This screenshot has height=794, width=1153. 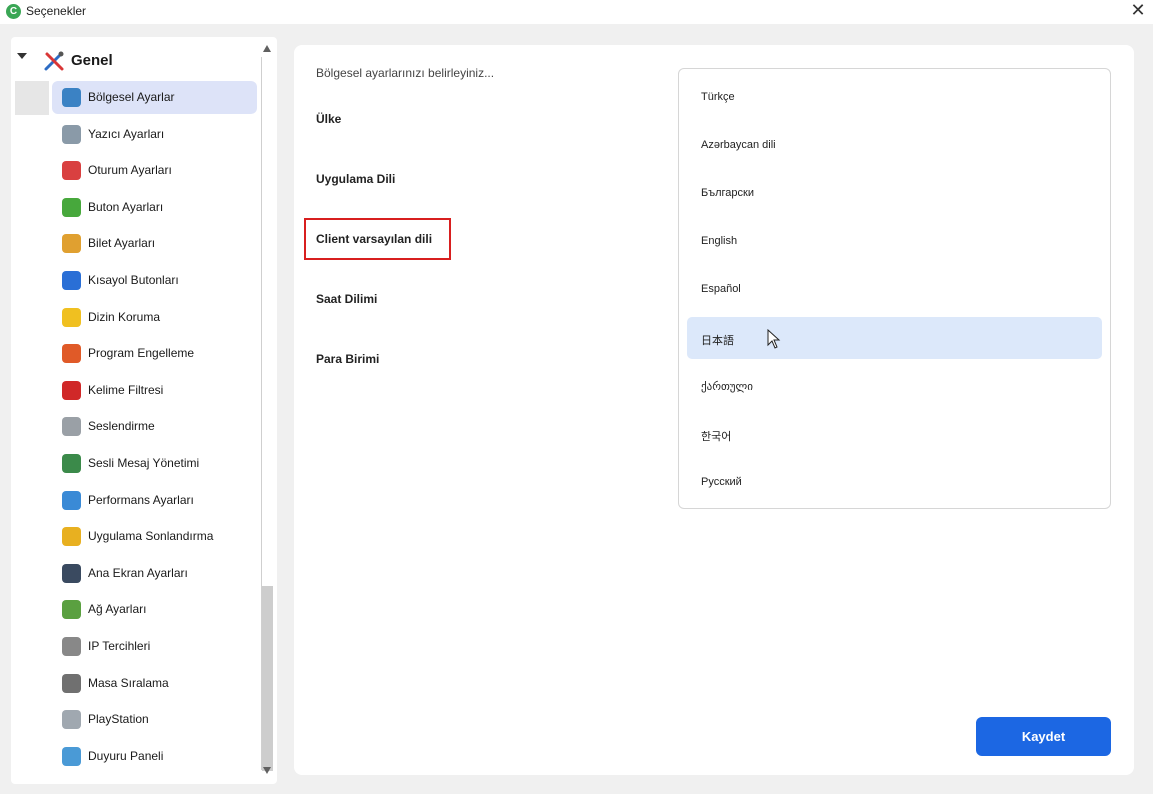 What do you see at coordinates (355, 179) in the screenshot?
I see `setting-item: Uygulama Dili` at bounding box center [355, 179].